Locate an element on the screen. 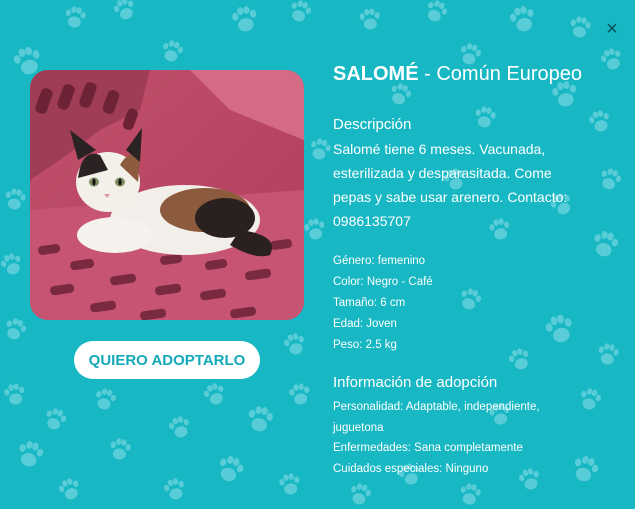 The image size is (635, 509). close-icon: × is located at coordinates (612, 29).